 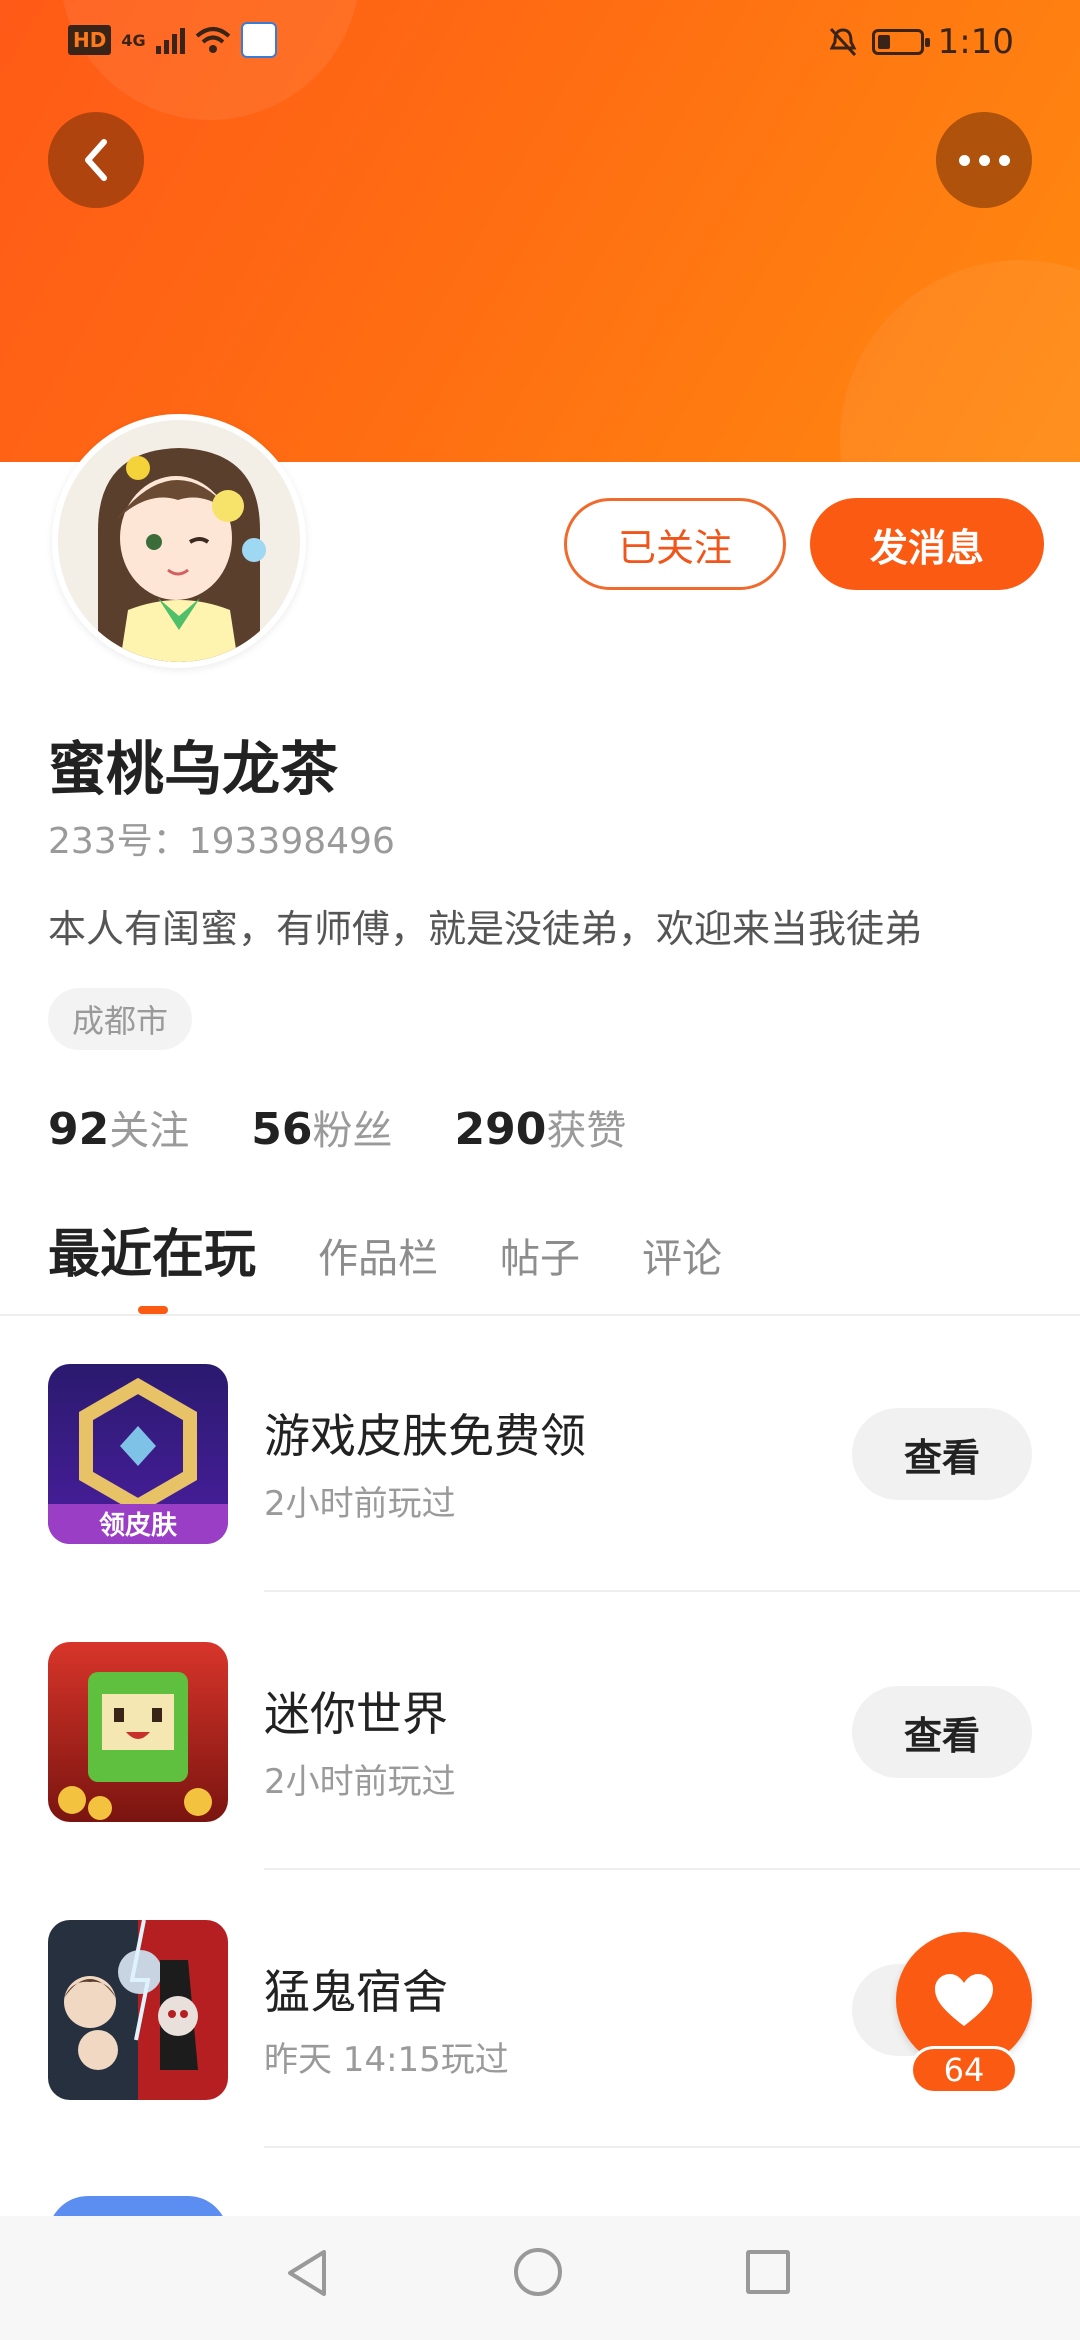 What do you see at coordinates (133, 40) in the screenshot?
I see `network-type: 4G` at bounding box center [133, 40].